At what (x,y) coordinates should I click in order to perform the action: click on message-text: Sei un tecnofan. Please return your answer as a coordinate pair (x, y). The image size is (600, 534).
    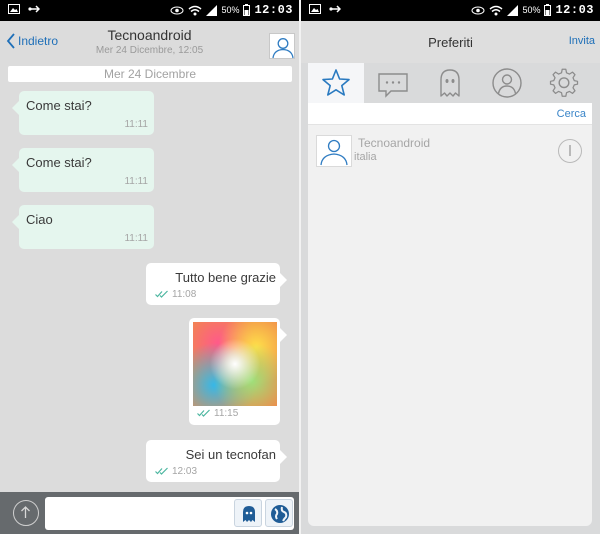
    Looking at the image, I should click on (230, 454).